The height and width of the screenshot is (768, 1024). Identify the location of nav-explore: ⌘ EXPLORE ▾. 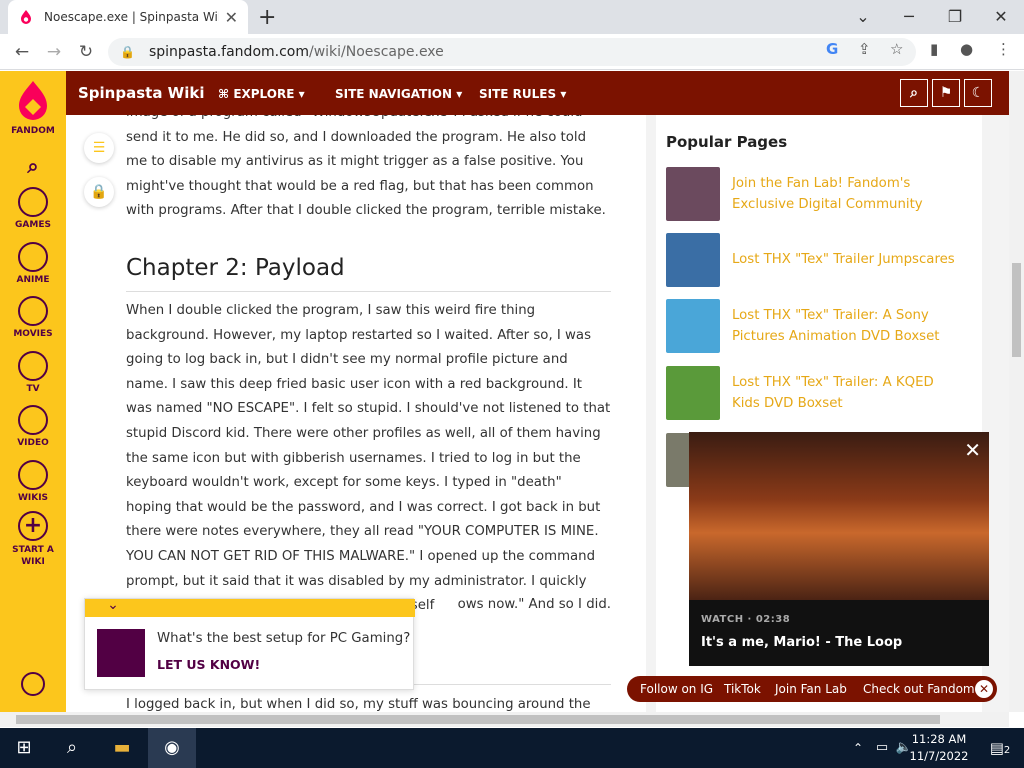
(261, 94).